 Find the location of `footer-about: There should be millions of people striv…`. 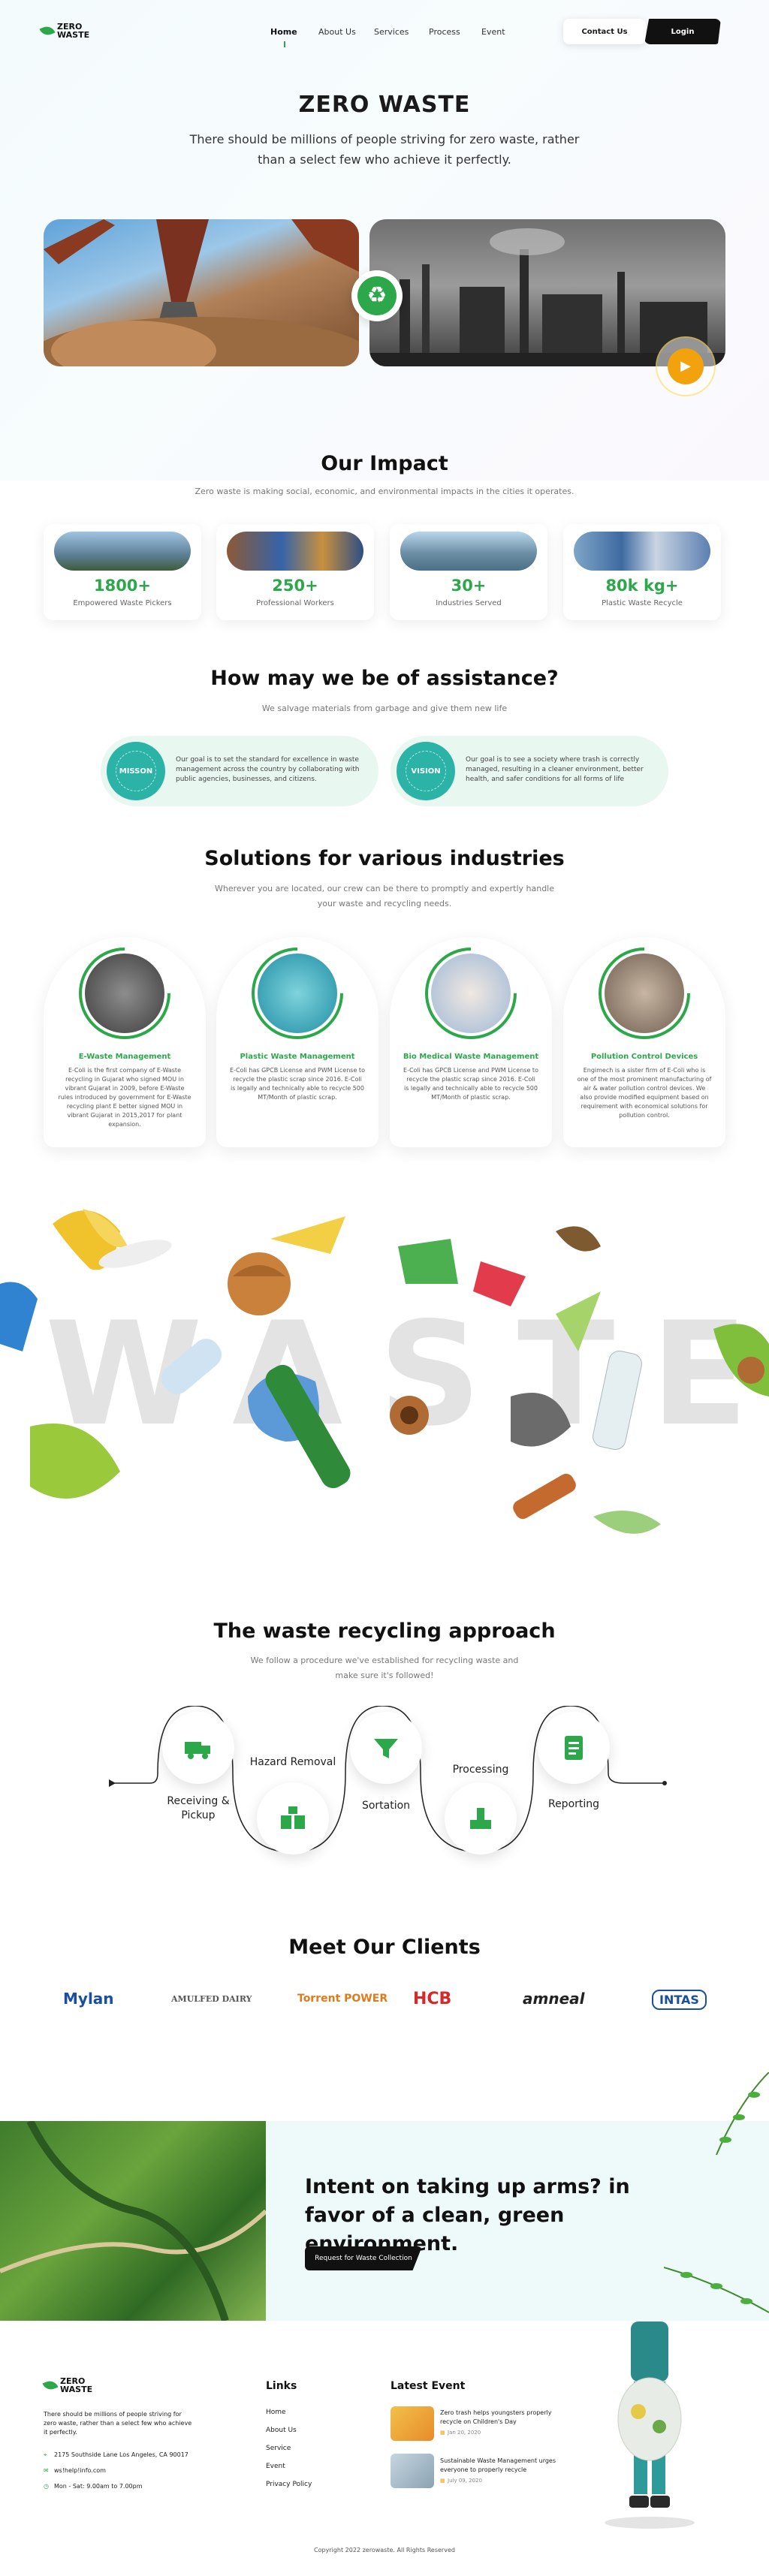

footer-about: There should be millions of people striv… is located at coordinates (118, 2423).